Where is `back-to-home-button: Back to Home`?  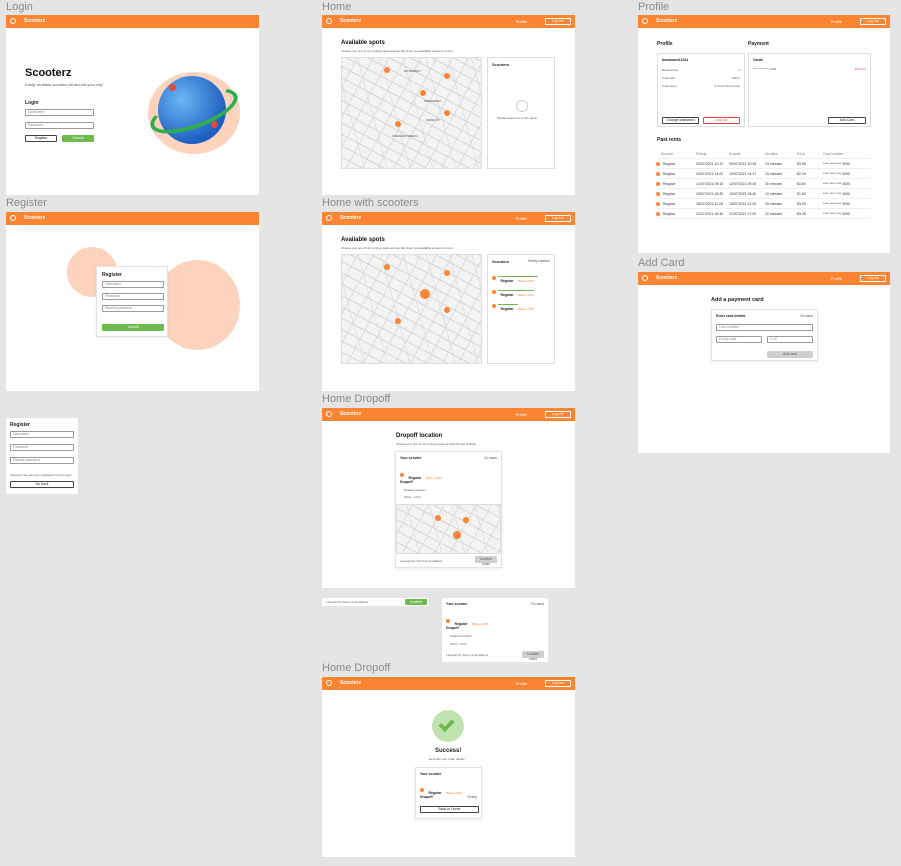
back-to-home-button: Back to Home is located at coordinates (449, 809).